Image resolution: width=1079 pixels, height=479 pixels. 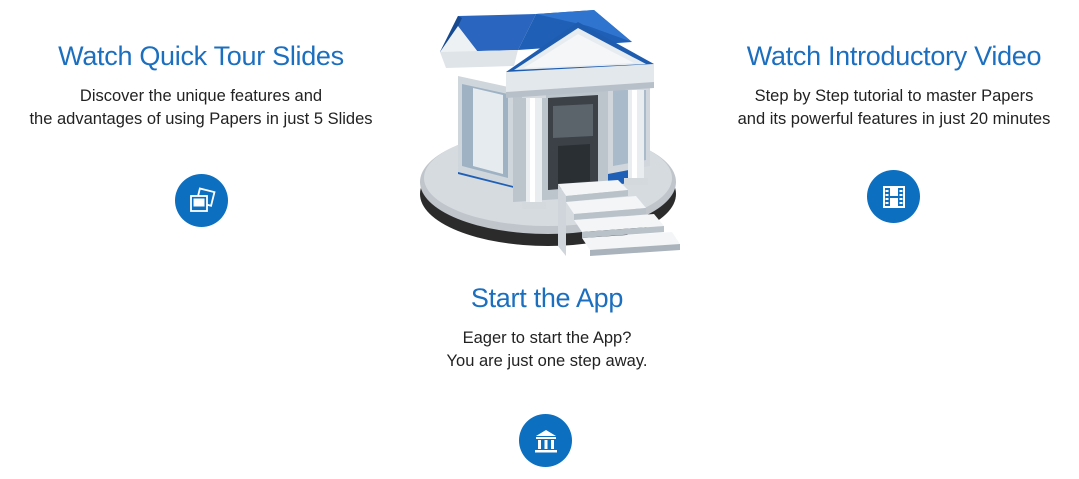 What do you see at coordinates (201, 56) in the screenshot?
I see `quick-tour-title: Watch Quick Tour Slides` at bounding box center [201, 56].